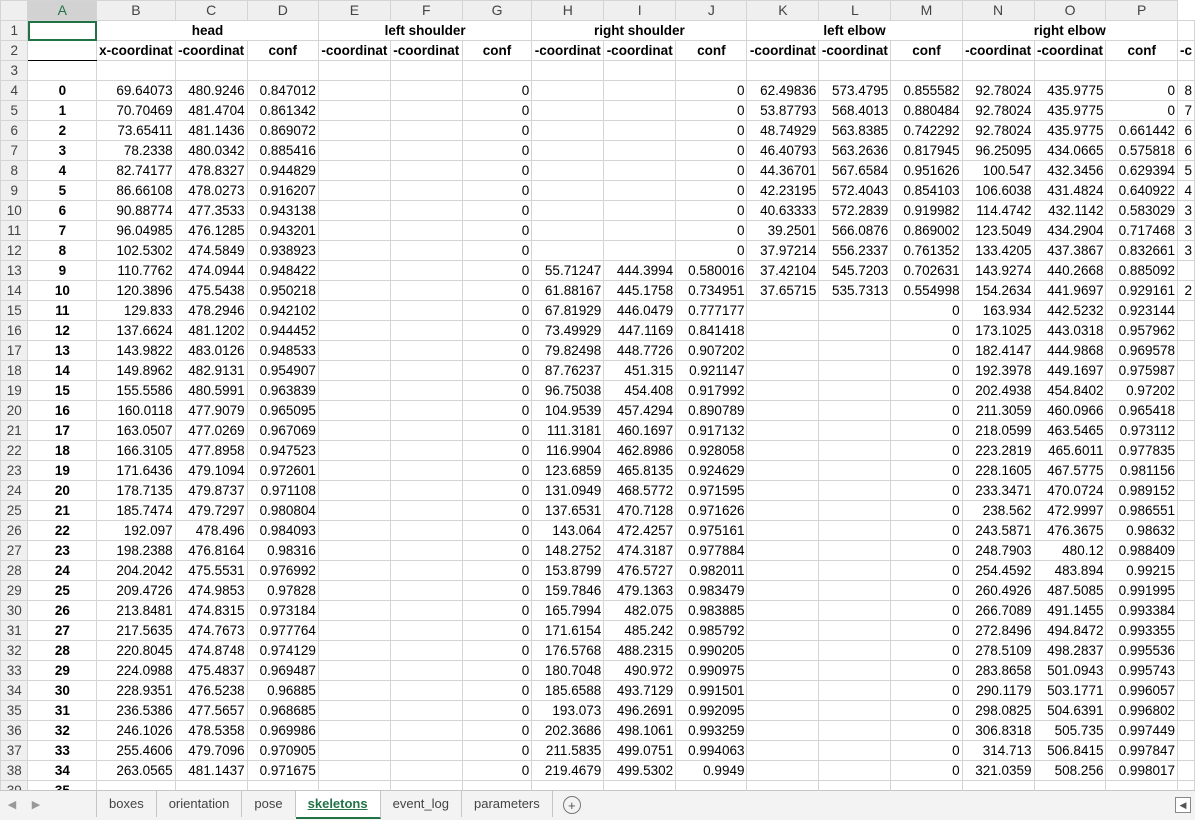  I want to click on row-header: 29, so click(14, 590).